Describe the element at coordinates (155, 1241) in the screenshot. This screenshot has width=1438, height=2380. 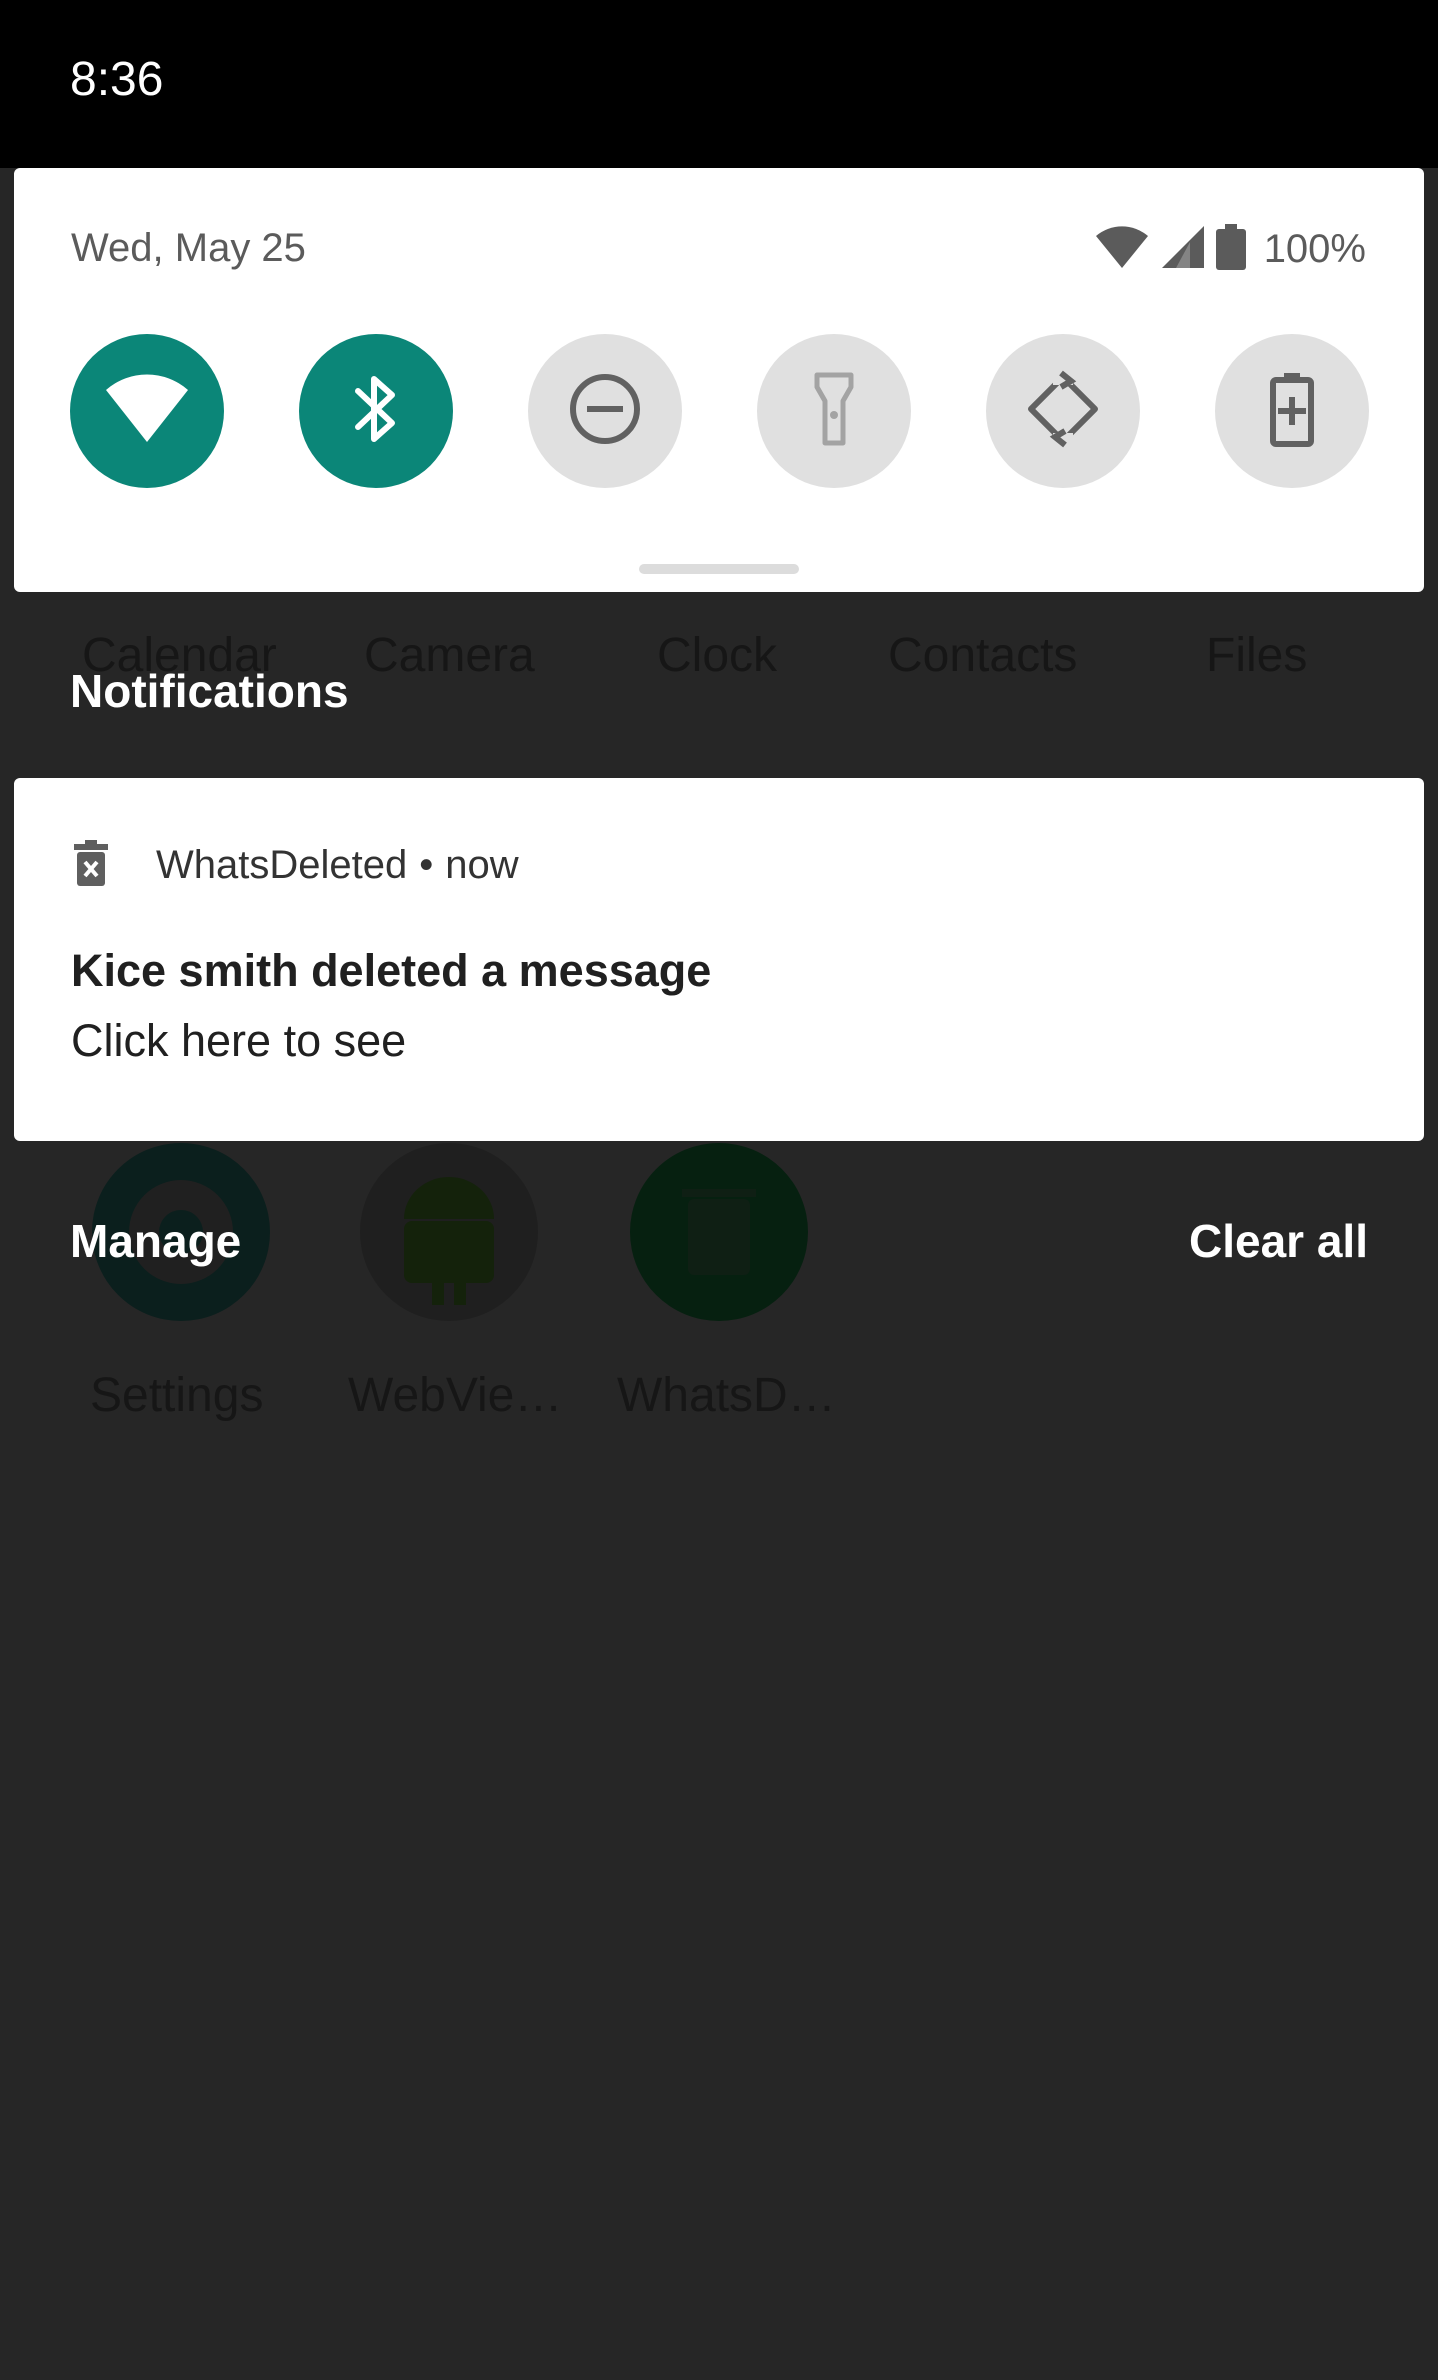
I see `manage-button: Manage` at that location.